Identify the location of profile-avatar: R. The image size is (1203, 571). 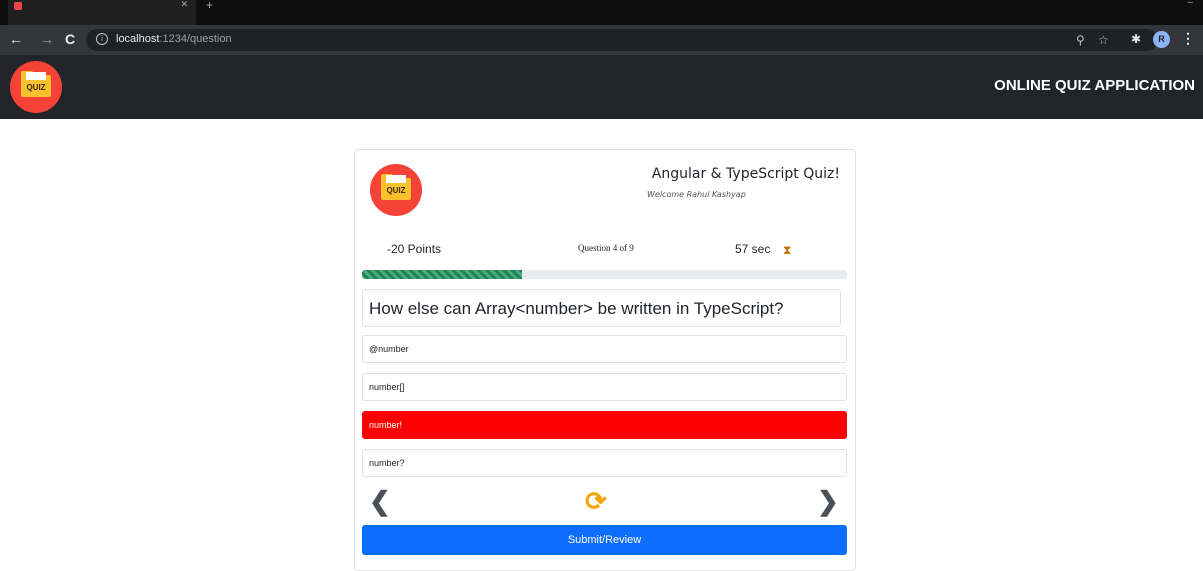
(1161, 39).